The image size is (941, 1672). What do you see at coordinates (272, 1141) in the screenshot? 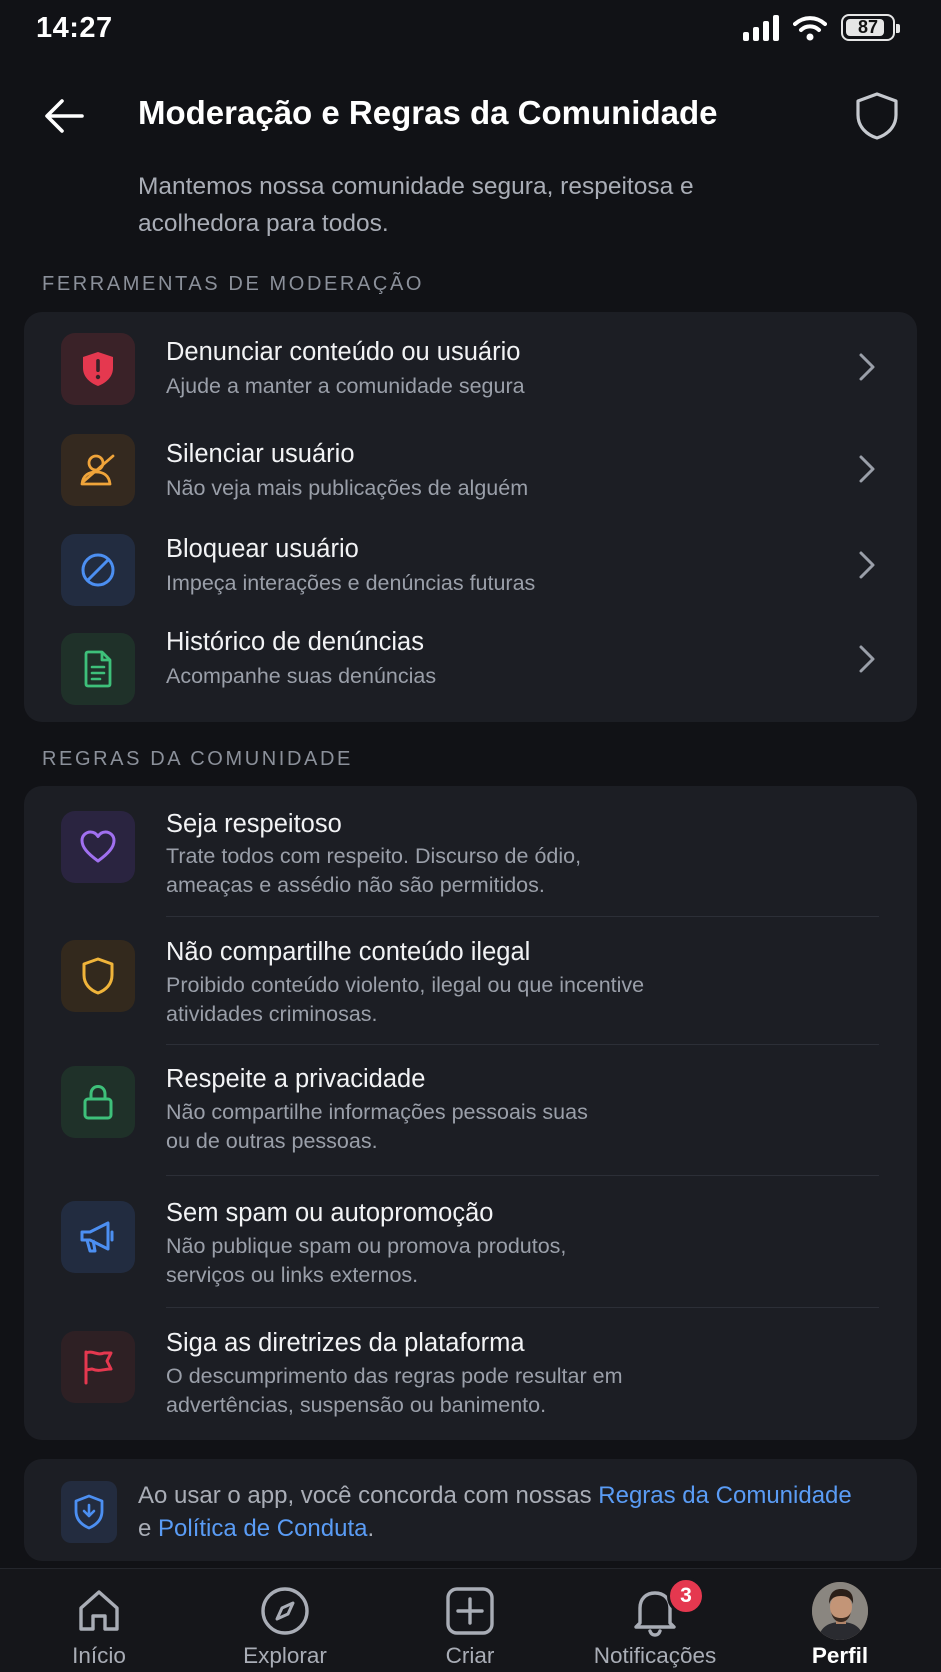
I see `rule-desc-line2: ou de outras pessoas.` at bounding box center [272, 1141].